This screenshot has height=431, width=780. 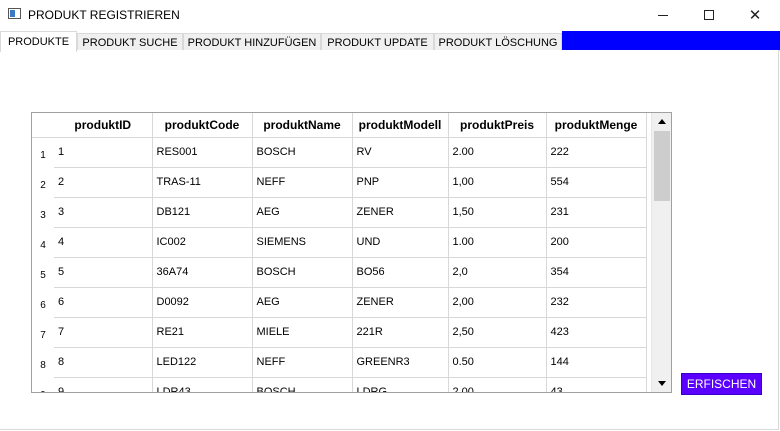 I want to click on table-cell: RV, so click(x=400, y=152).